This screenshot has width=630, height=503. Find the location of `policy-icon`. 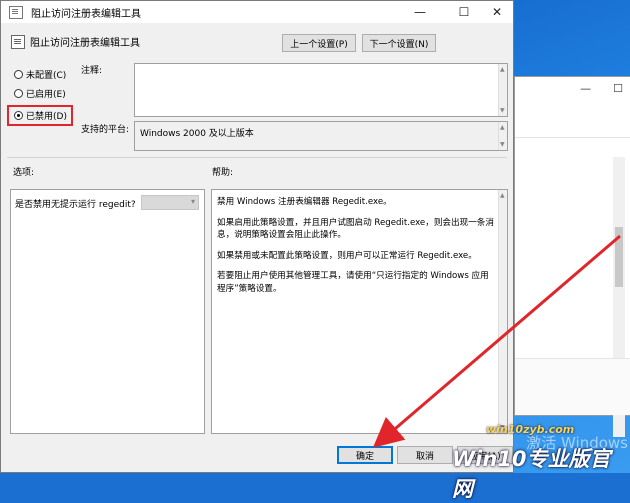

policy-icon is located at coordinates (16, 12).